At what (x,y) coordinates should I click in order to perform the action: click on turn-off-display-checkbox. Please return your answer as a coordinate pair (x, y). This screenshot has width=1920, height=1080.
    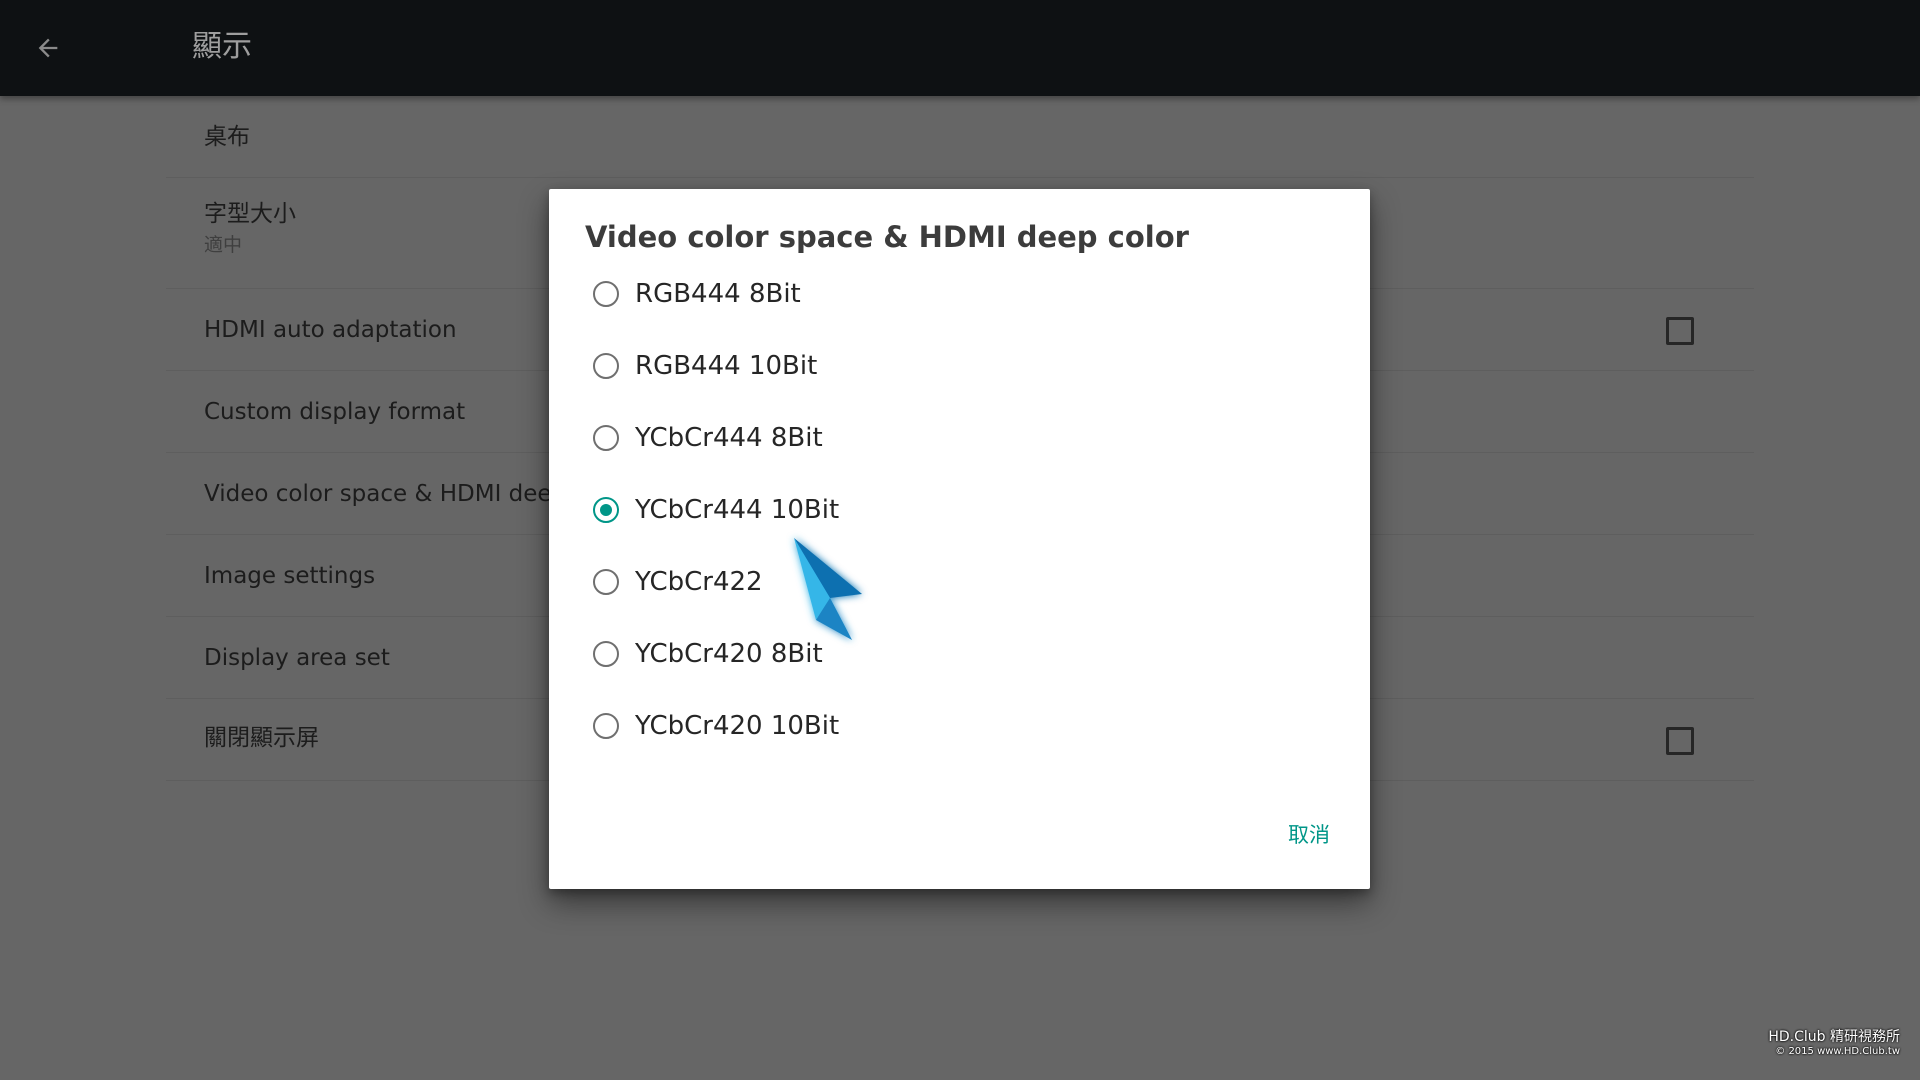
    Looking at the image, I should click on (1680, 740).